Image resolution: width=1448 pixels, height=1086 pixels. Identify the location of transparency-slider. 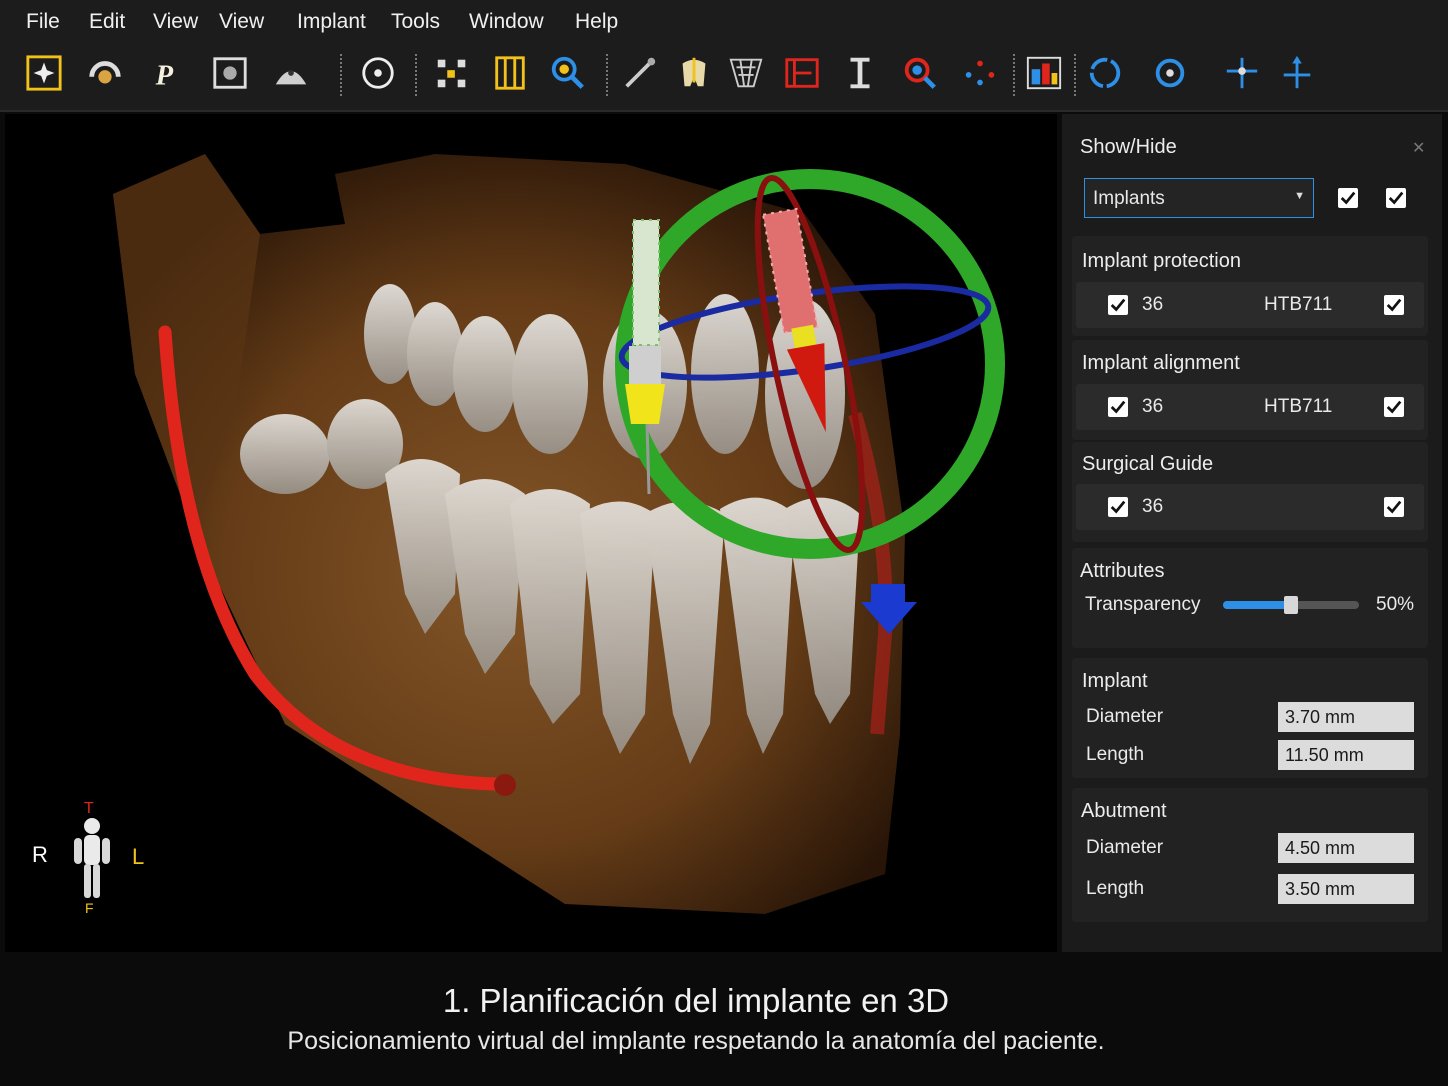
(1291, 605).